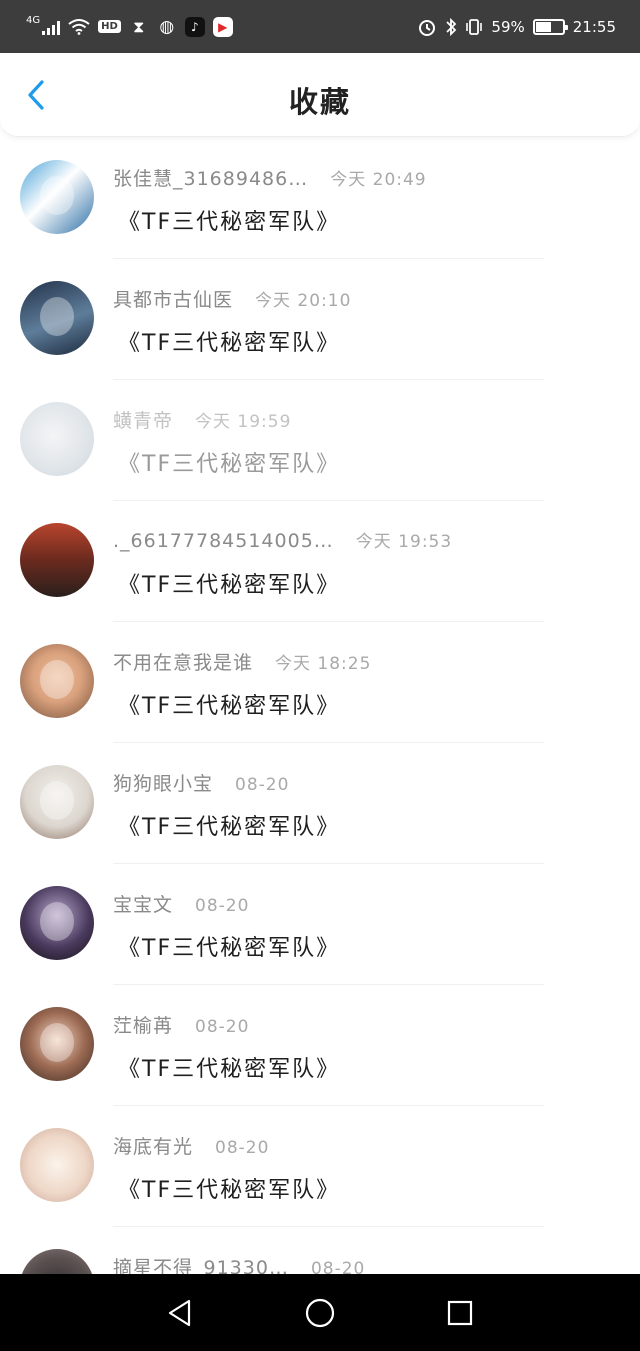 This screenshot has width=640, height=1351. What do you see at coordinates (79, 26) in the screenshot?
I see `wifi-icon` at bounding box center [79, 26].